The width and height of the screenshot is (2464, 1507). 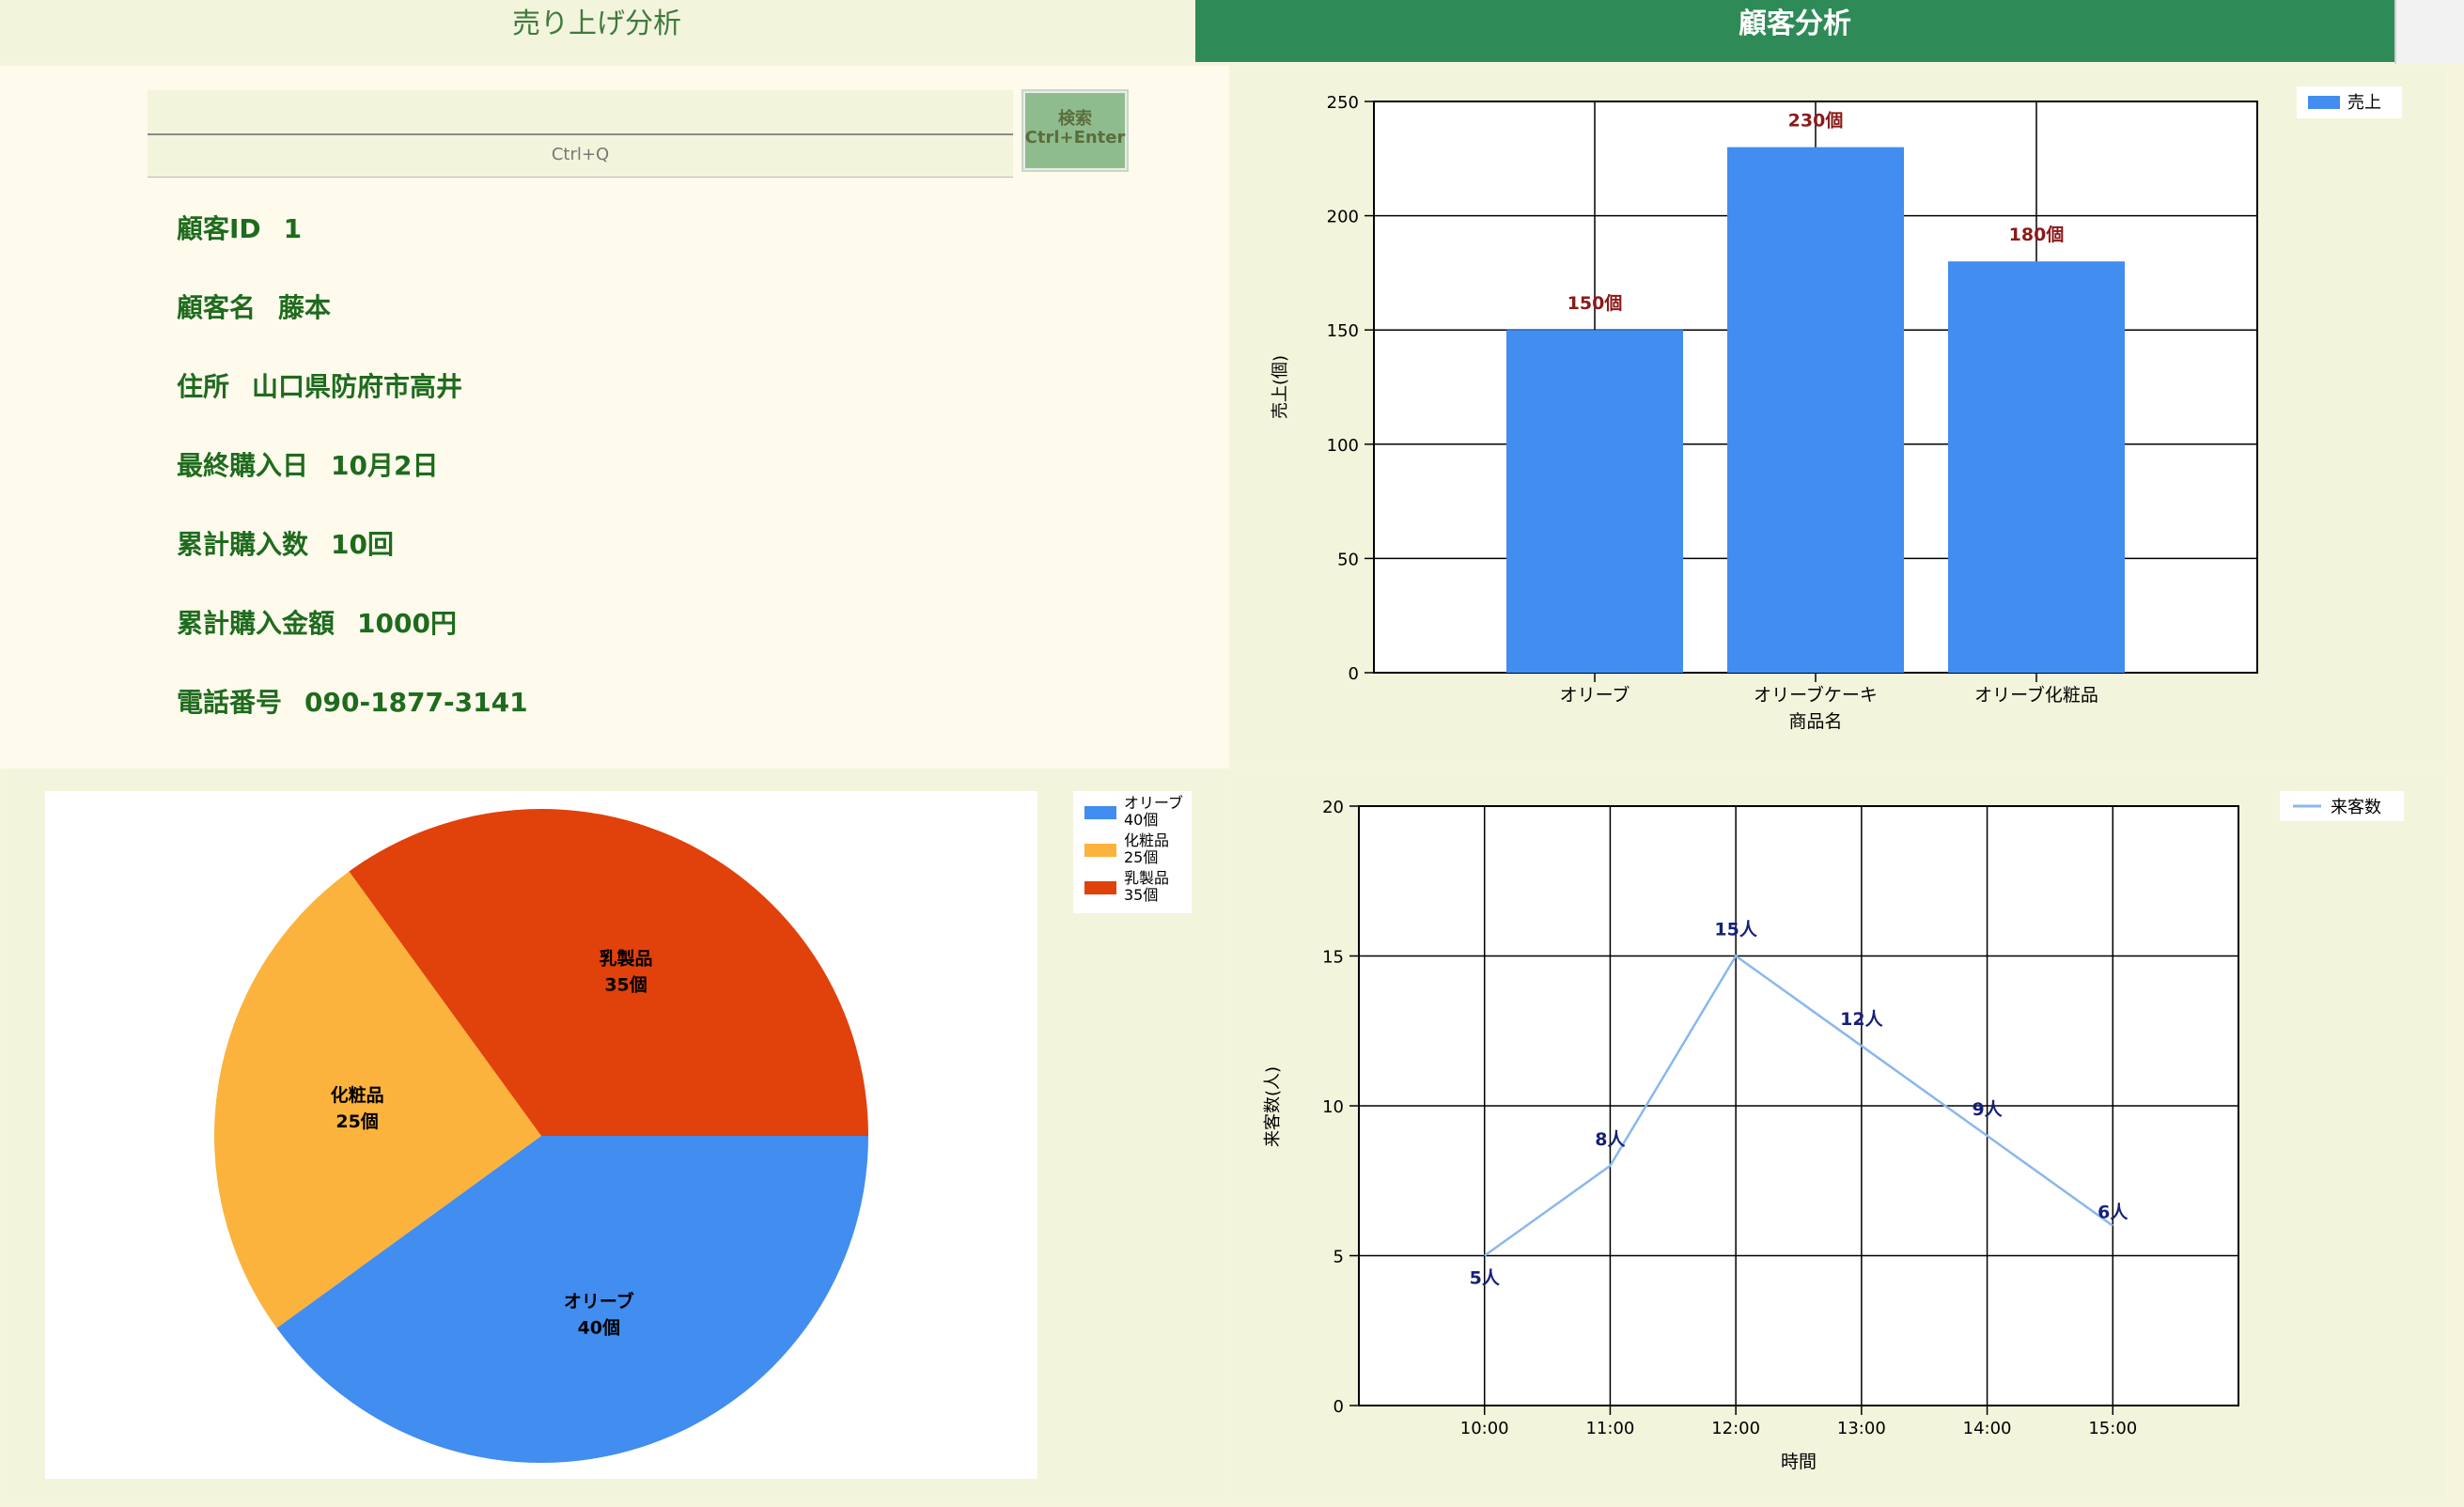 What do you see at coordinates (356, 1121) in the screenshot?
I see `pie-slice-value: 25個` at bounding box center [356, 1121].